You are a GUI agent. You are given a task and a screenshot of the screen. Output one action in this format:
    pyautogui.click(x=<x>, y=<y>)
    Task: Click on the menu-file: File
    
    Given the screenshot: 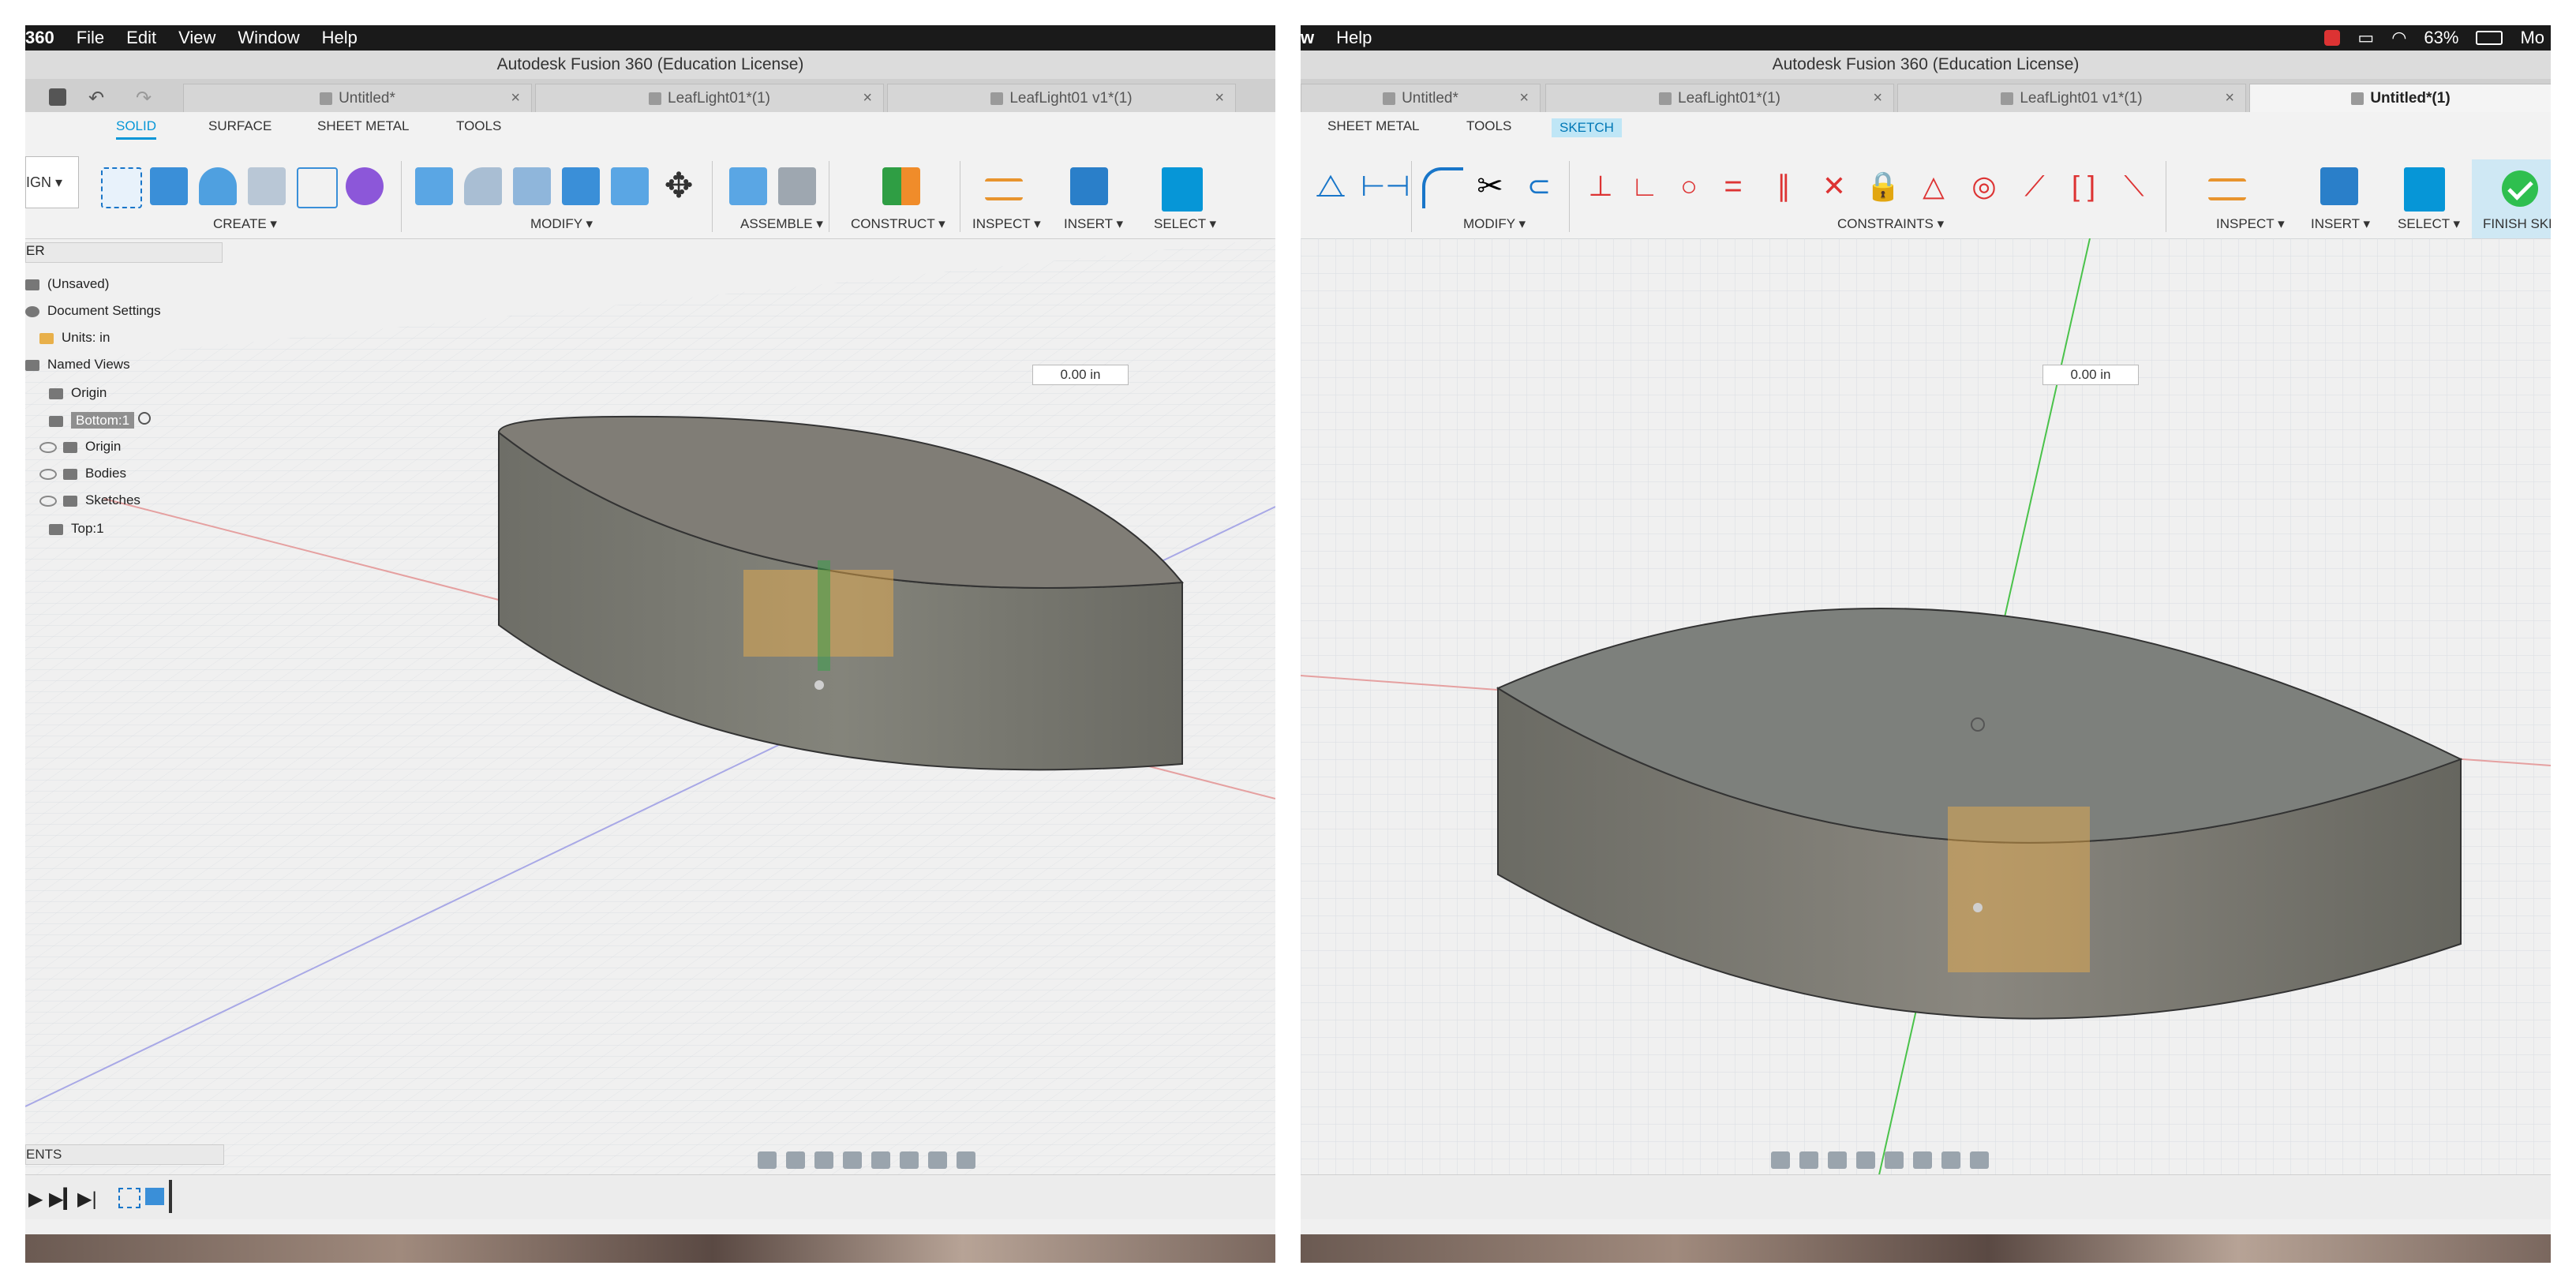 What is the action you would take?
    pyautogui.click(x=90, y=38)
    